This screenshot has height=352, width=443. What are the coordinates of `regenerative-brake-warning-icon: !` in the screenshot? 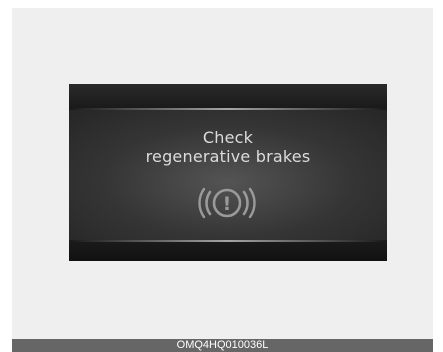 It's located at (227, 203).